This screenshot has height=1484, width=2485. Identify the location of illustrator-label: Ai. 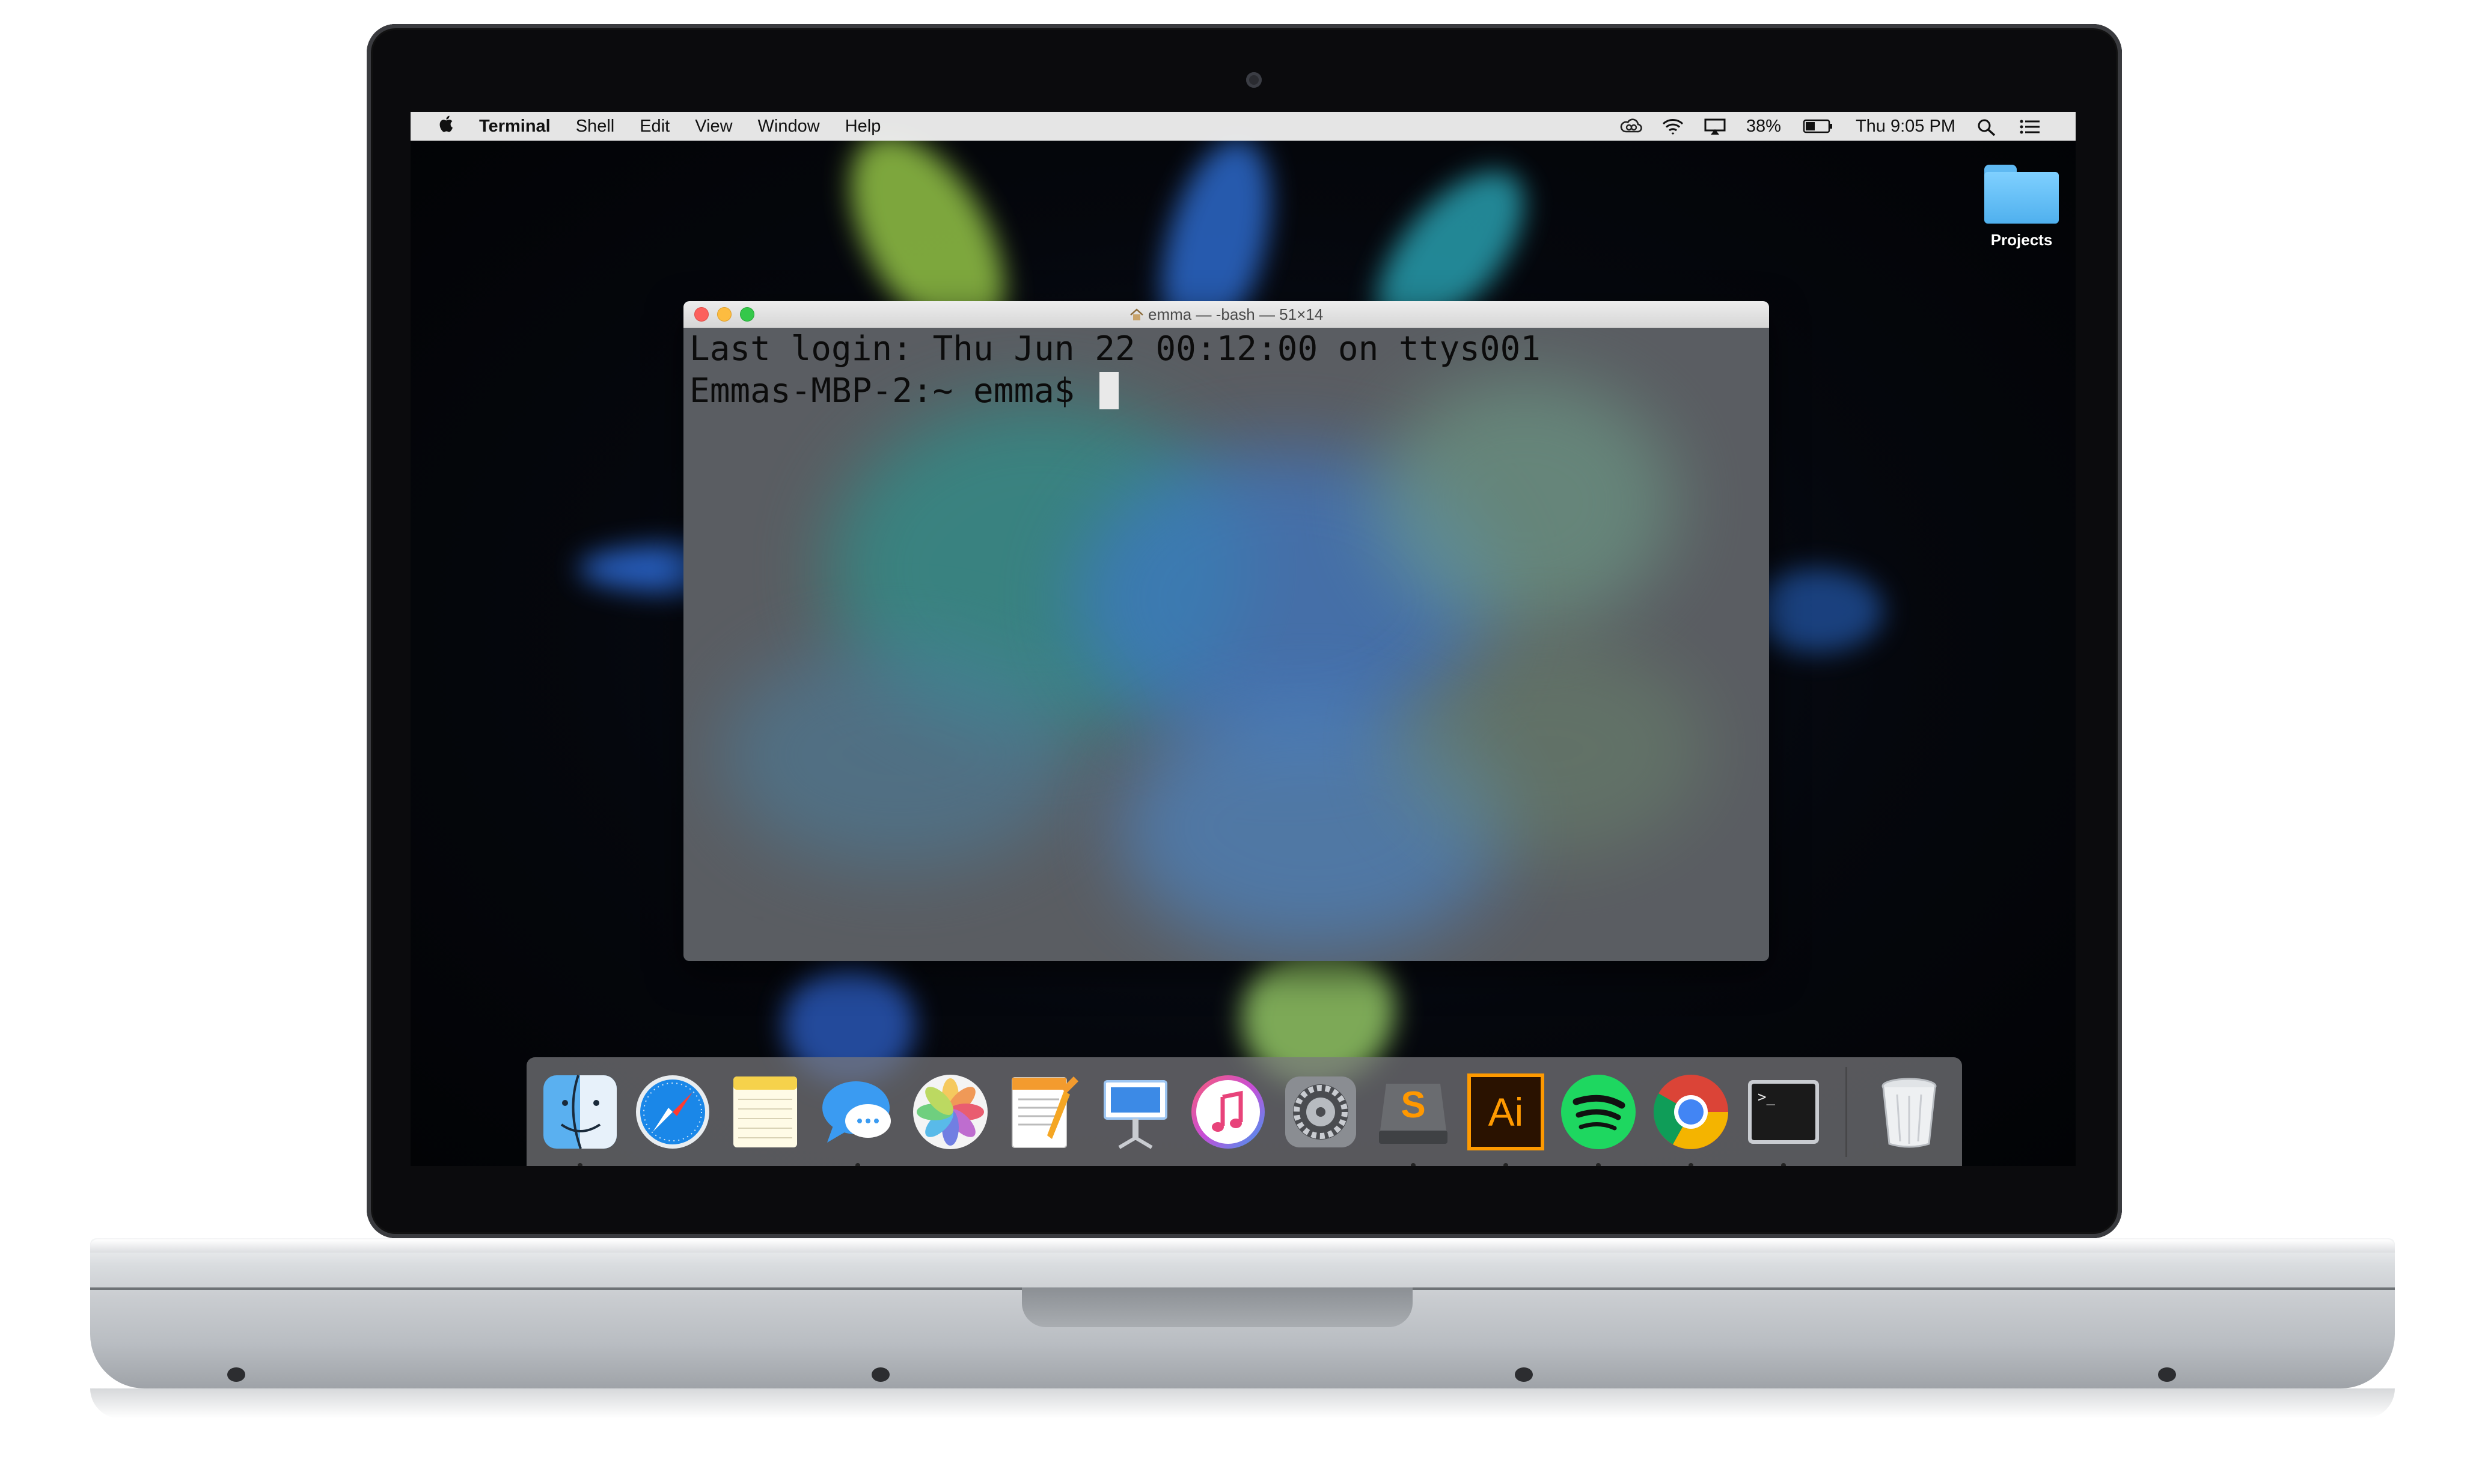
(1506, 1112).